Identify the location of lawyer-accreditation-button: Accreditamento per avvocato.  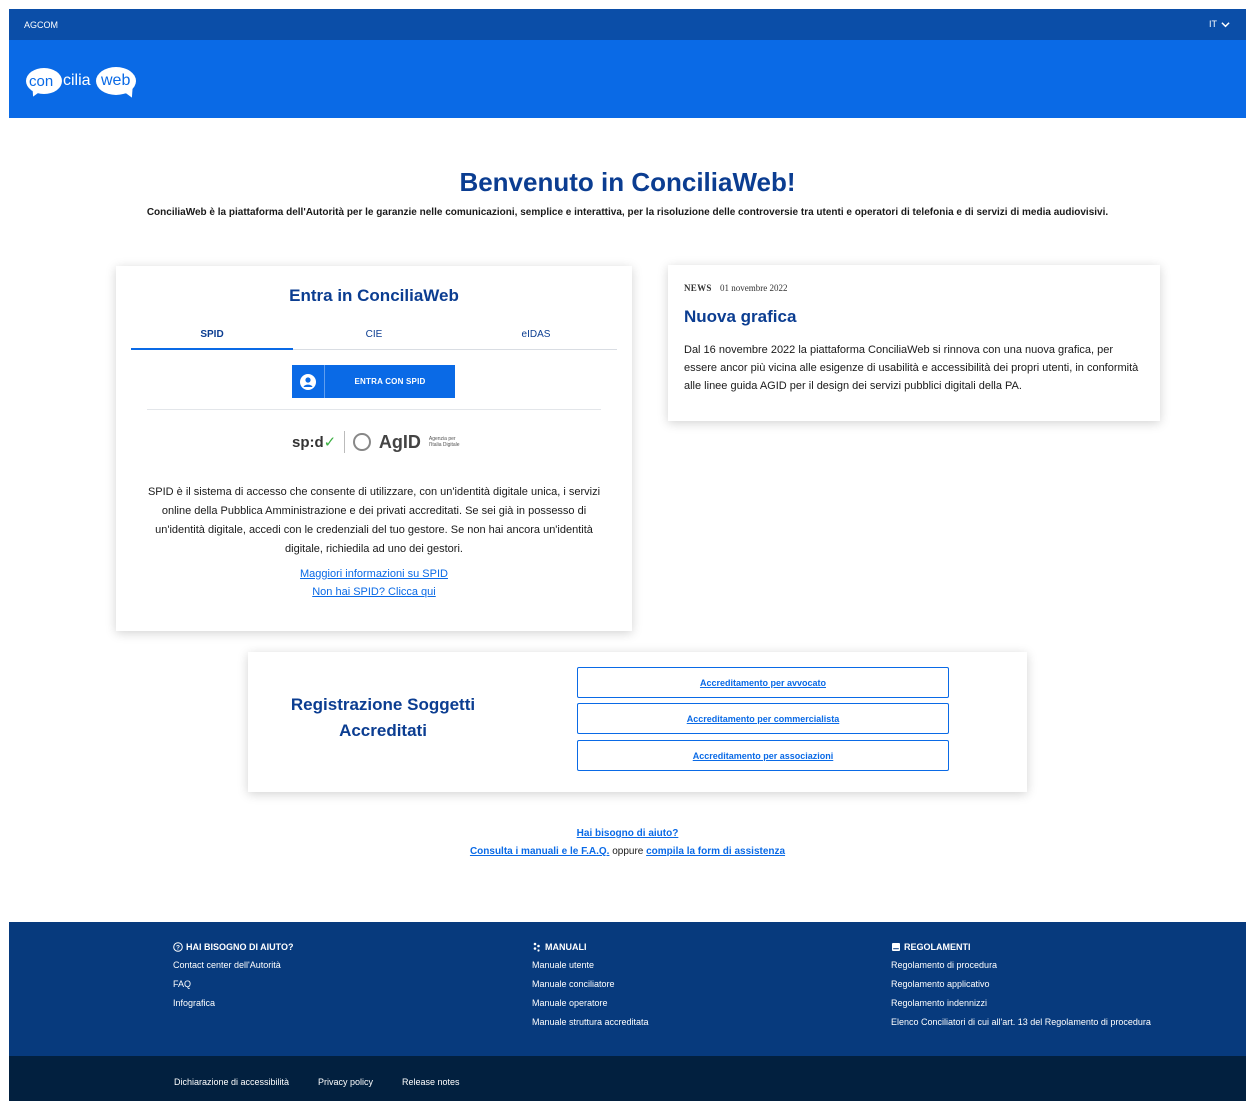
(763, 682).